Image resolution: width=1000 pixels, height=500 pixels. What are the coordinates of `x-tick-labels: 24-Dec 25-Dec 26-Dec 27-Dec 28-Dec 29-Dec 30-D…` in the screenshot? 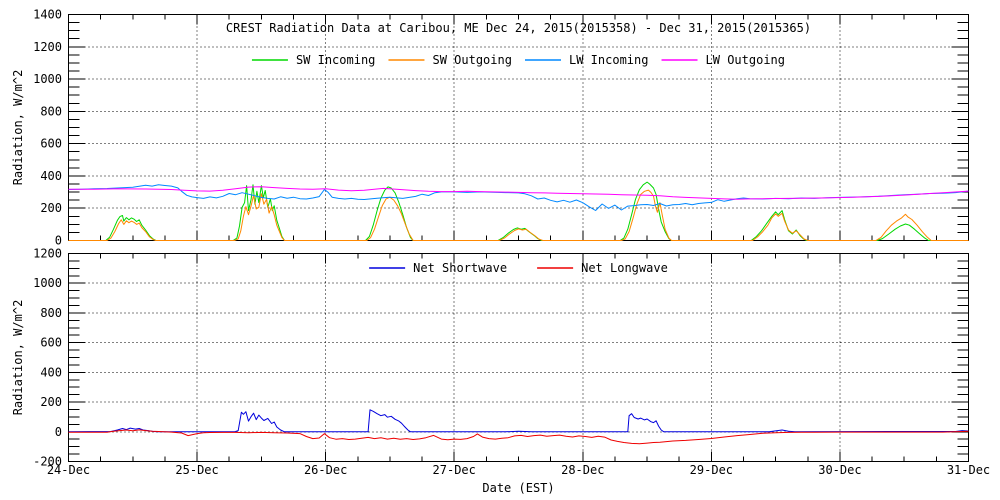 It's located at (518, 470).